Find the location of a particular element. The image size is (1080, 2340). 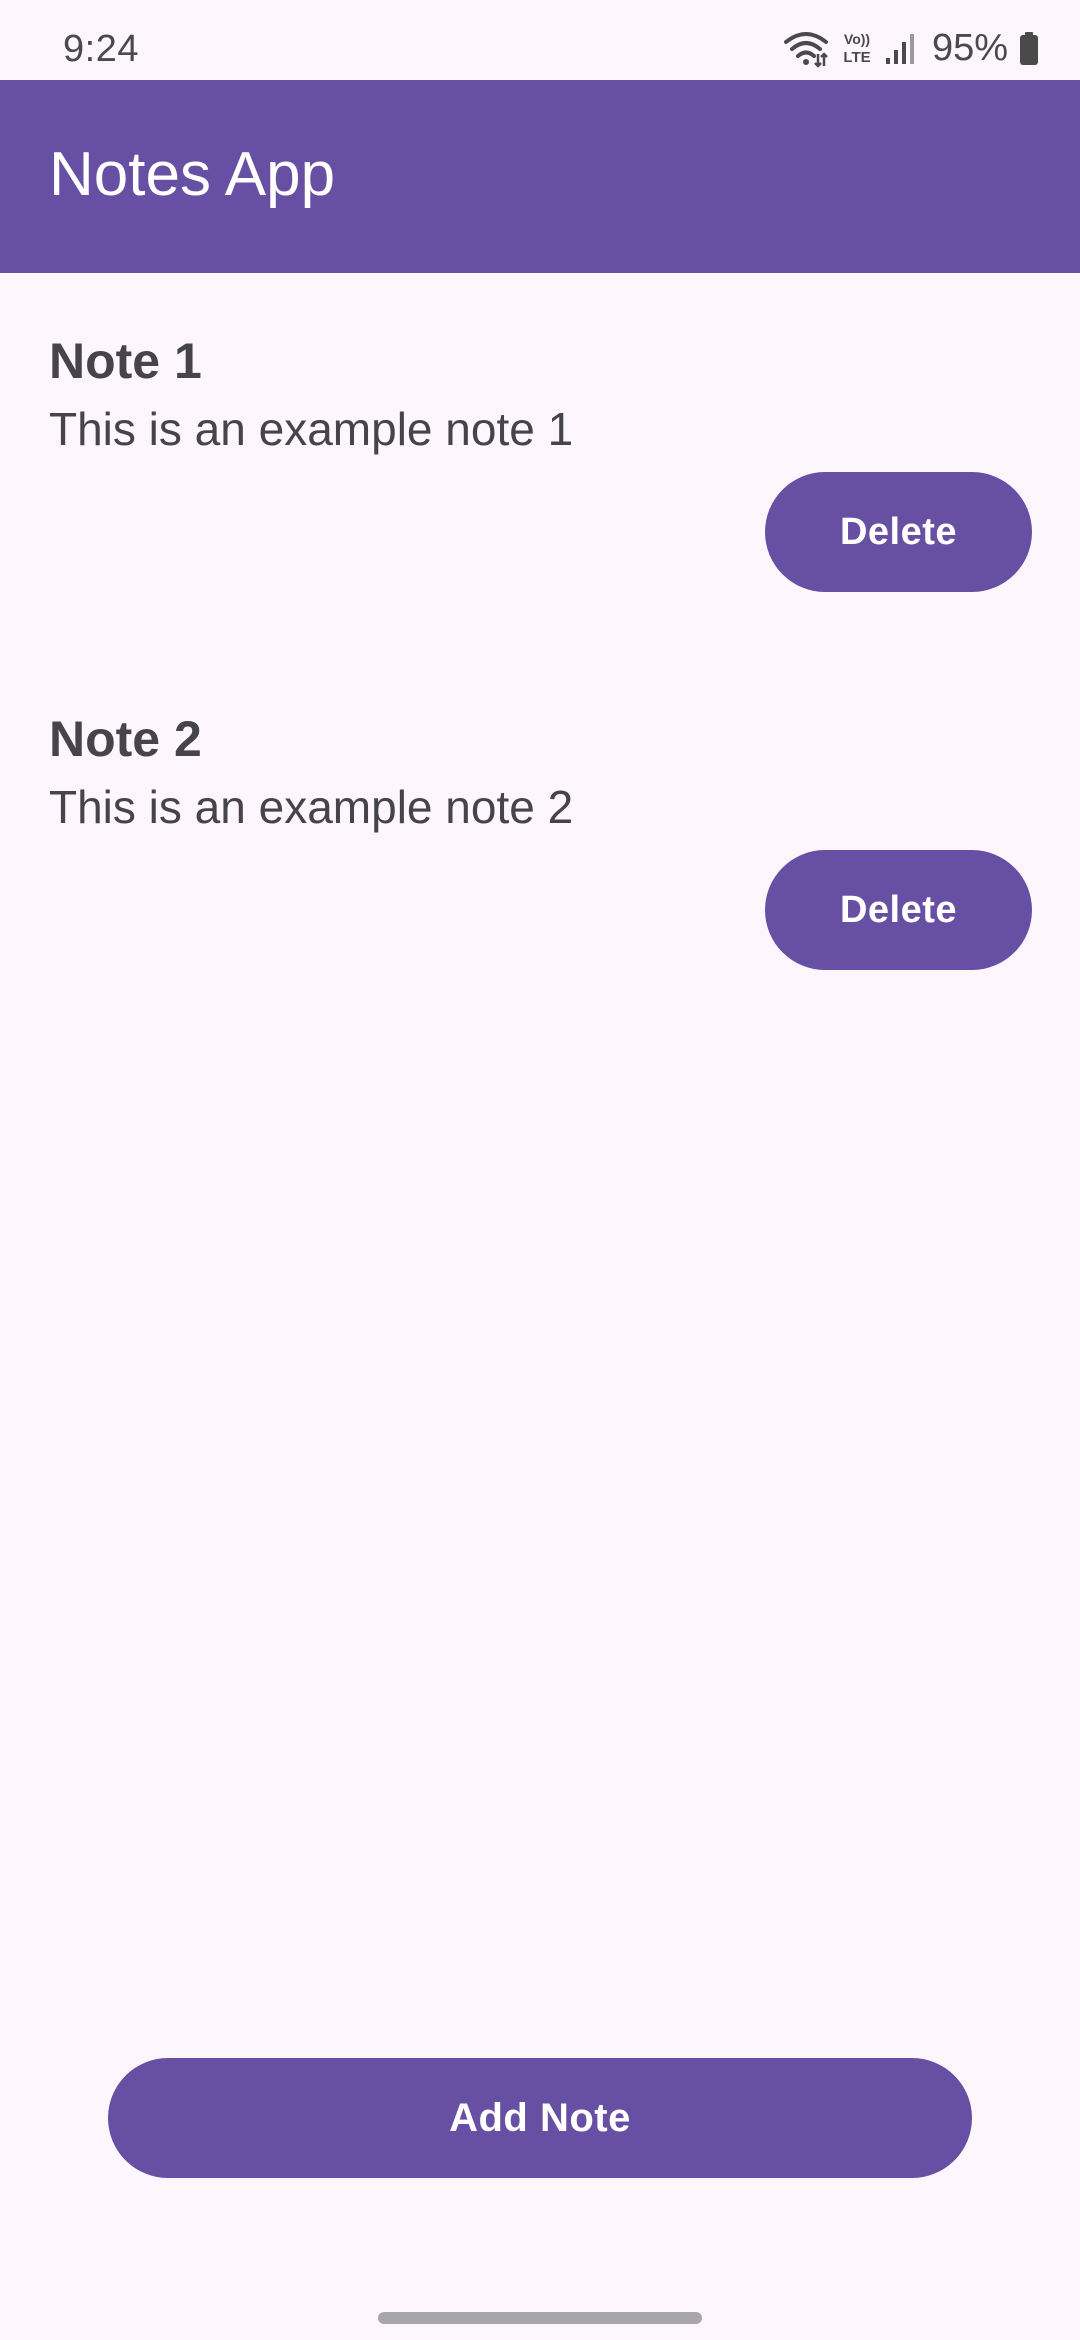

note-content: This is an example note 2 is located at coordinates (311, 807).